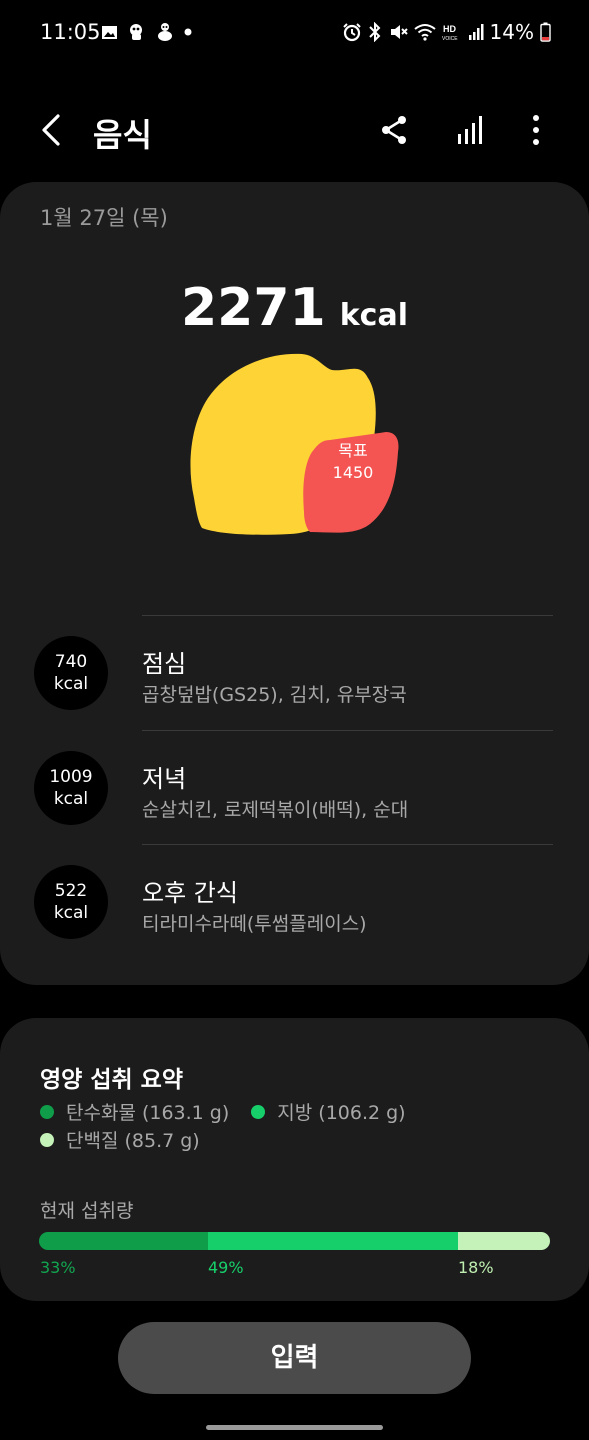 The height and width of the screenshot is (1440, 589). Describe the element at coordinates (71, 777) in the screenshot. I see `meal-kcal-value: 1009` at that location.